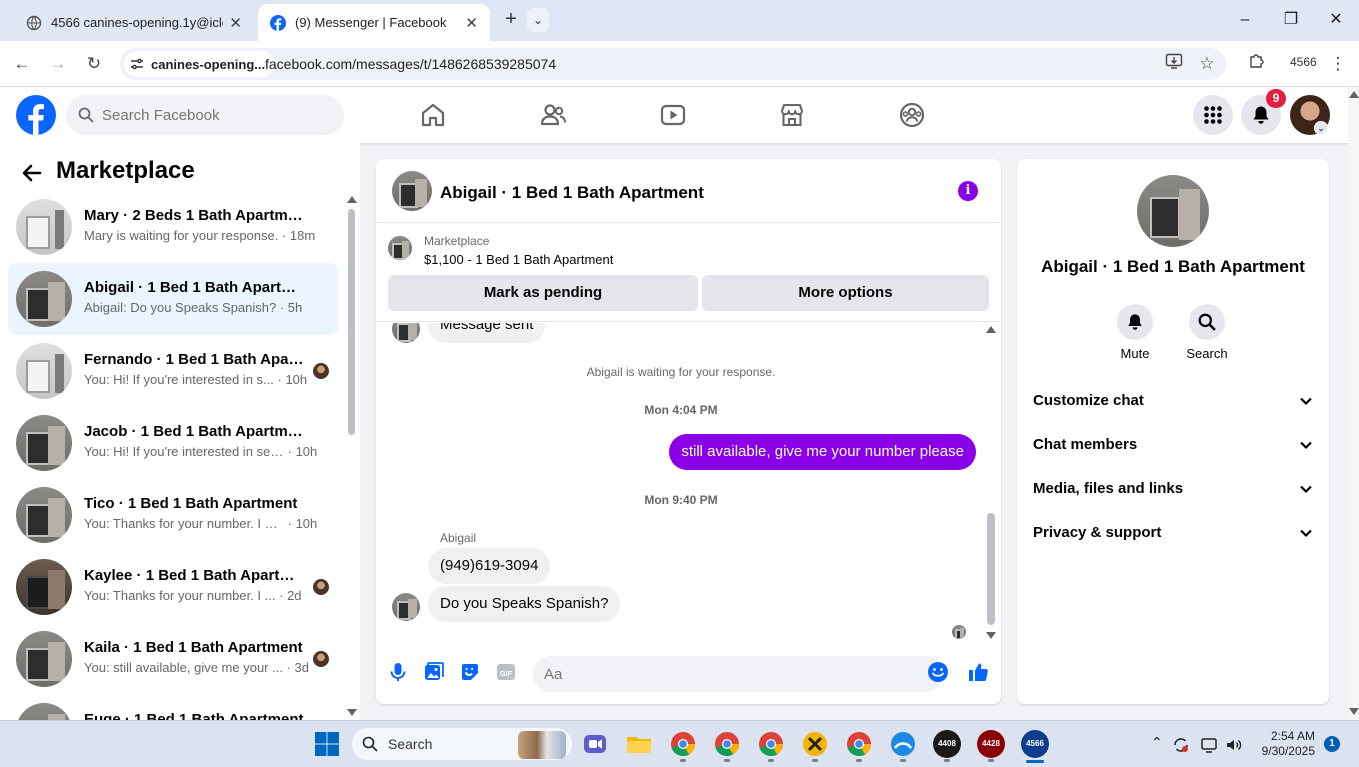 Image resolution: width=1359 pixels, height=767 pixels. Describe the element at coordinates (36, 115) in the screenshot. I see `facebook-logo-icon` at that location.